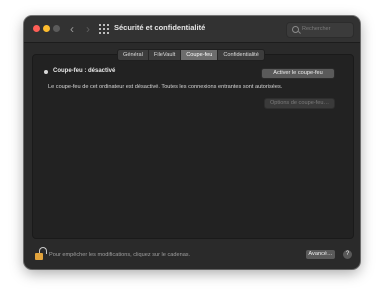 The width and height of the screenshot is (384, 300). Describe the element at coordinates (347, 254) in the screenshot. I see `help-button: ?` at that location.